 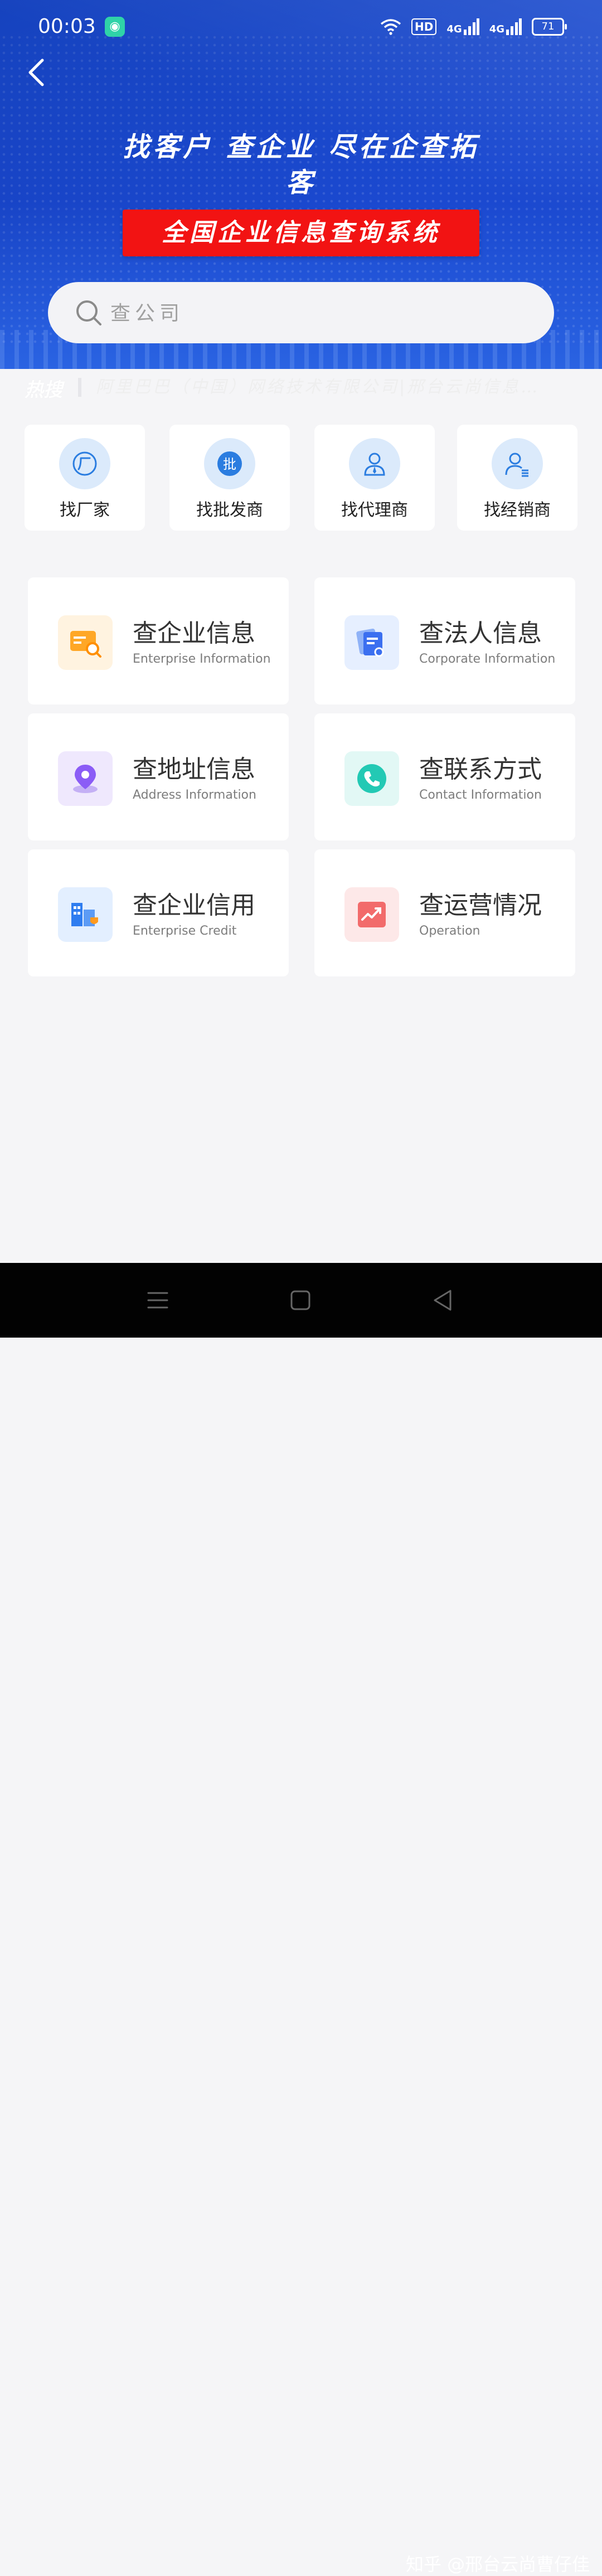 I want to click on agent-icon, so click(x=375, y=463).